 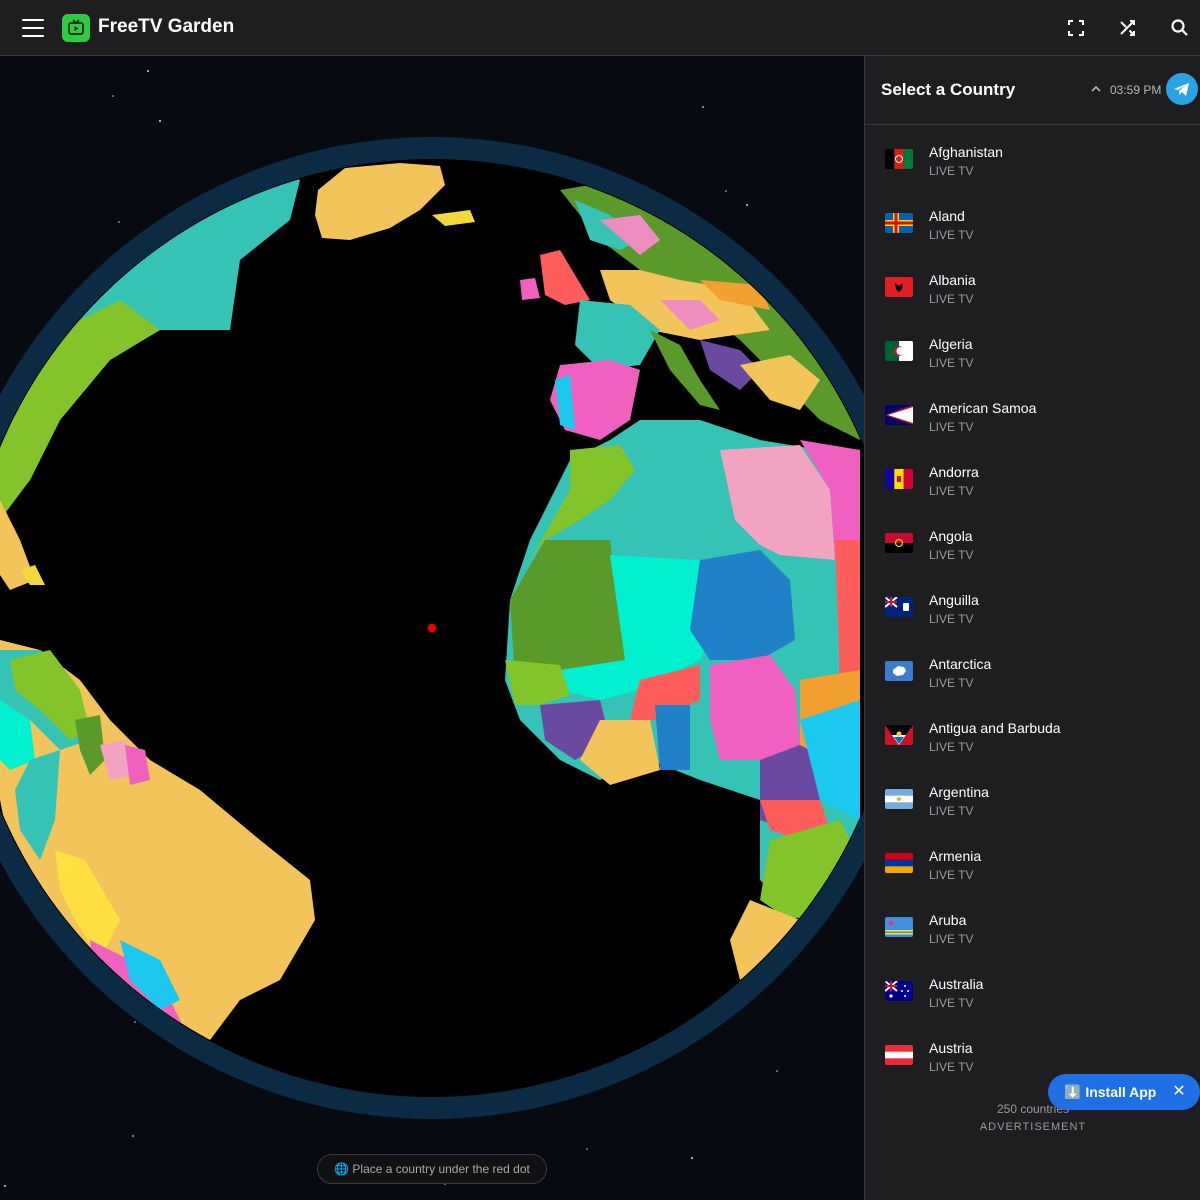 What do you see at coordinates (1032, 670) in the screenshot?
I see `country-item-antarctica: Antarctica LIVE TV` at bounding box center [1032, 670].